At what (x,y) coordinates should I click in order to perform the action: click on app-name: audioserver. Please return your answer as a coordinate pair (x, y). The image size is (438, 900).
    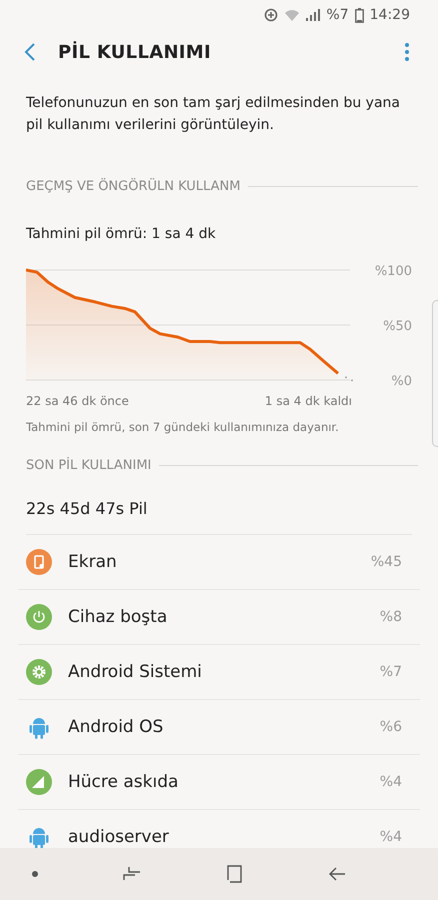
    Looking at the image, I should click on (119, 837).